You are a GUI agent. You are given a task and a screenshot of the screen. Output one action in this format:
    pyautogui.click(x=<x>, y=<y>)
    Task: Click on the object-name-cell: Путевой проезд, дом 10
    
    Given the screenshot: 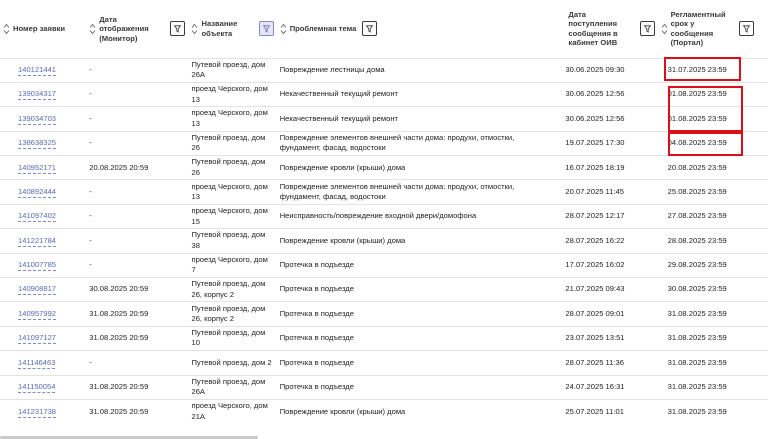 What is the action you would take?
    pyautogui.click(x=232, y=338)
    